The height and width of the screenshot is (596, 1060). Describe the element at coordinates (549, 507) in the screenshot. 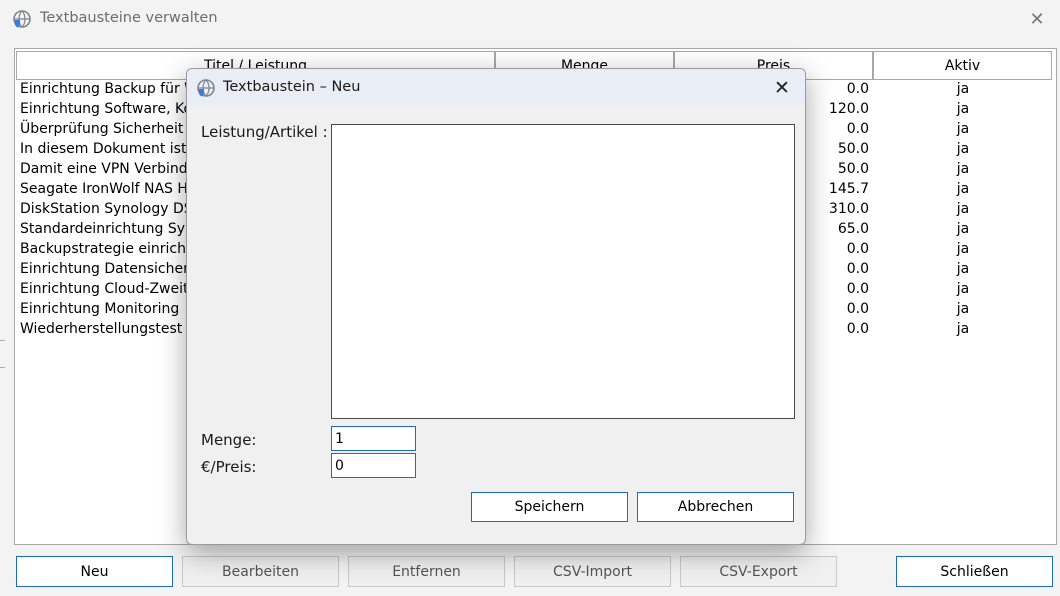

I see `save-button: Speichern` at that location.